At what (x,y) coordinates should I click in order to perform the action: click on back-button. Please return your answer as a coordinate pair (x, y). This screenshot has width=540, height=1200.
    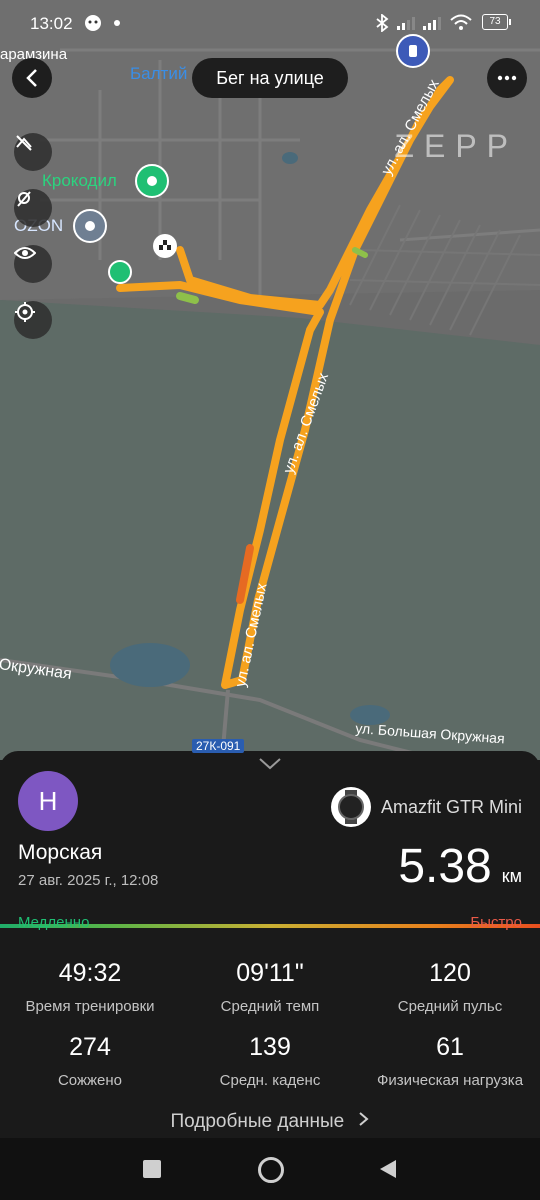
    Looking at the image, I should click on (32, 78).